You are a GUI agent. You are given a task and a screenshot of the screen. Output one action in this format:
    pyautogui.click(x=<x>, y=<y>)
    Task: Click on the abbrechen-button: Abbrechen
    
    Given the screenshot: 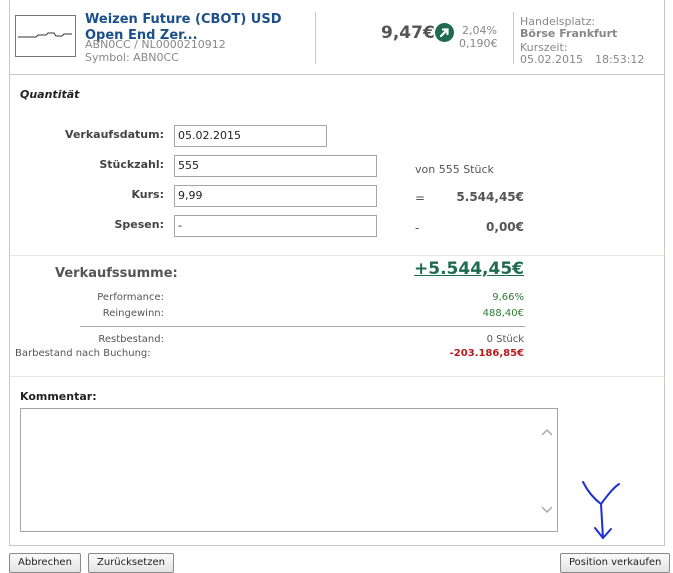 What is the action you would take?
    pyautogui.click(x=45, y=563)
    